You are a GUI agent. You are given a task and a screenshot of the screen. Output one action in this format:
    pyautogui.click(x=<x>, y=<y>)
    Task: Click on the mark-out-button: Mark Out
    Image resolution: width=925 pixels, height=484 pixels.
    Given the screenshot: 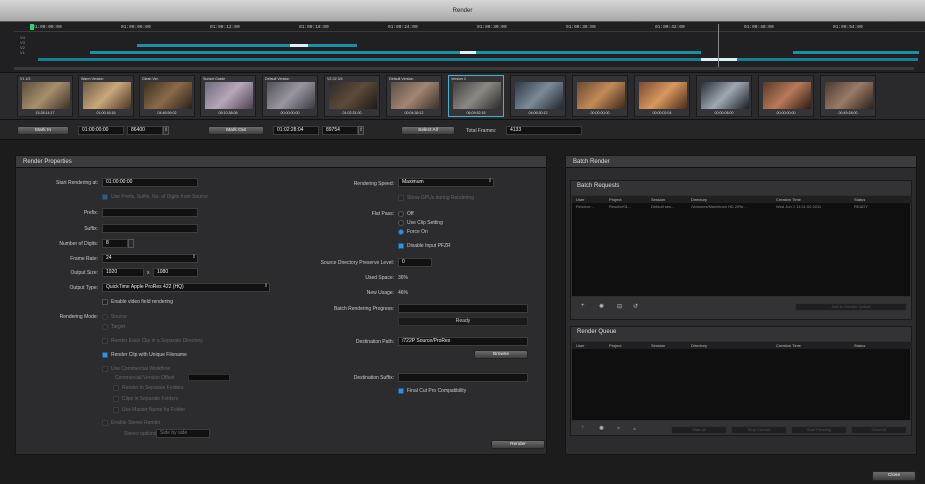 What is the action you would take?
    pyautogui.click(x=236, y=130)
    